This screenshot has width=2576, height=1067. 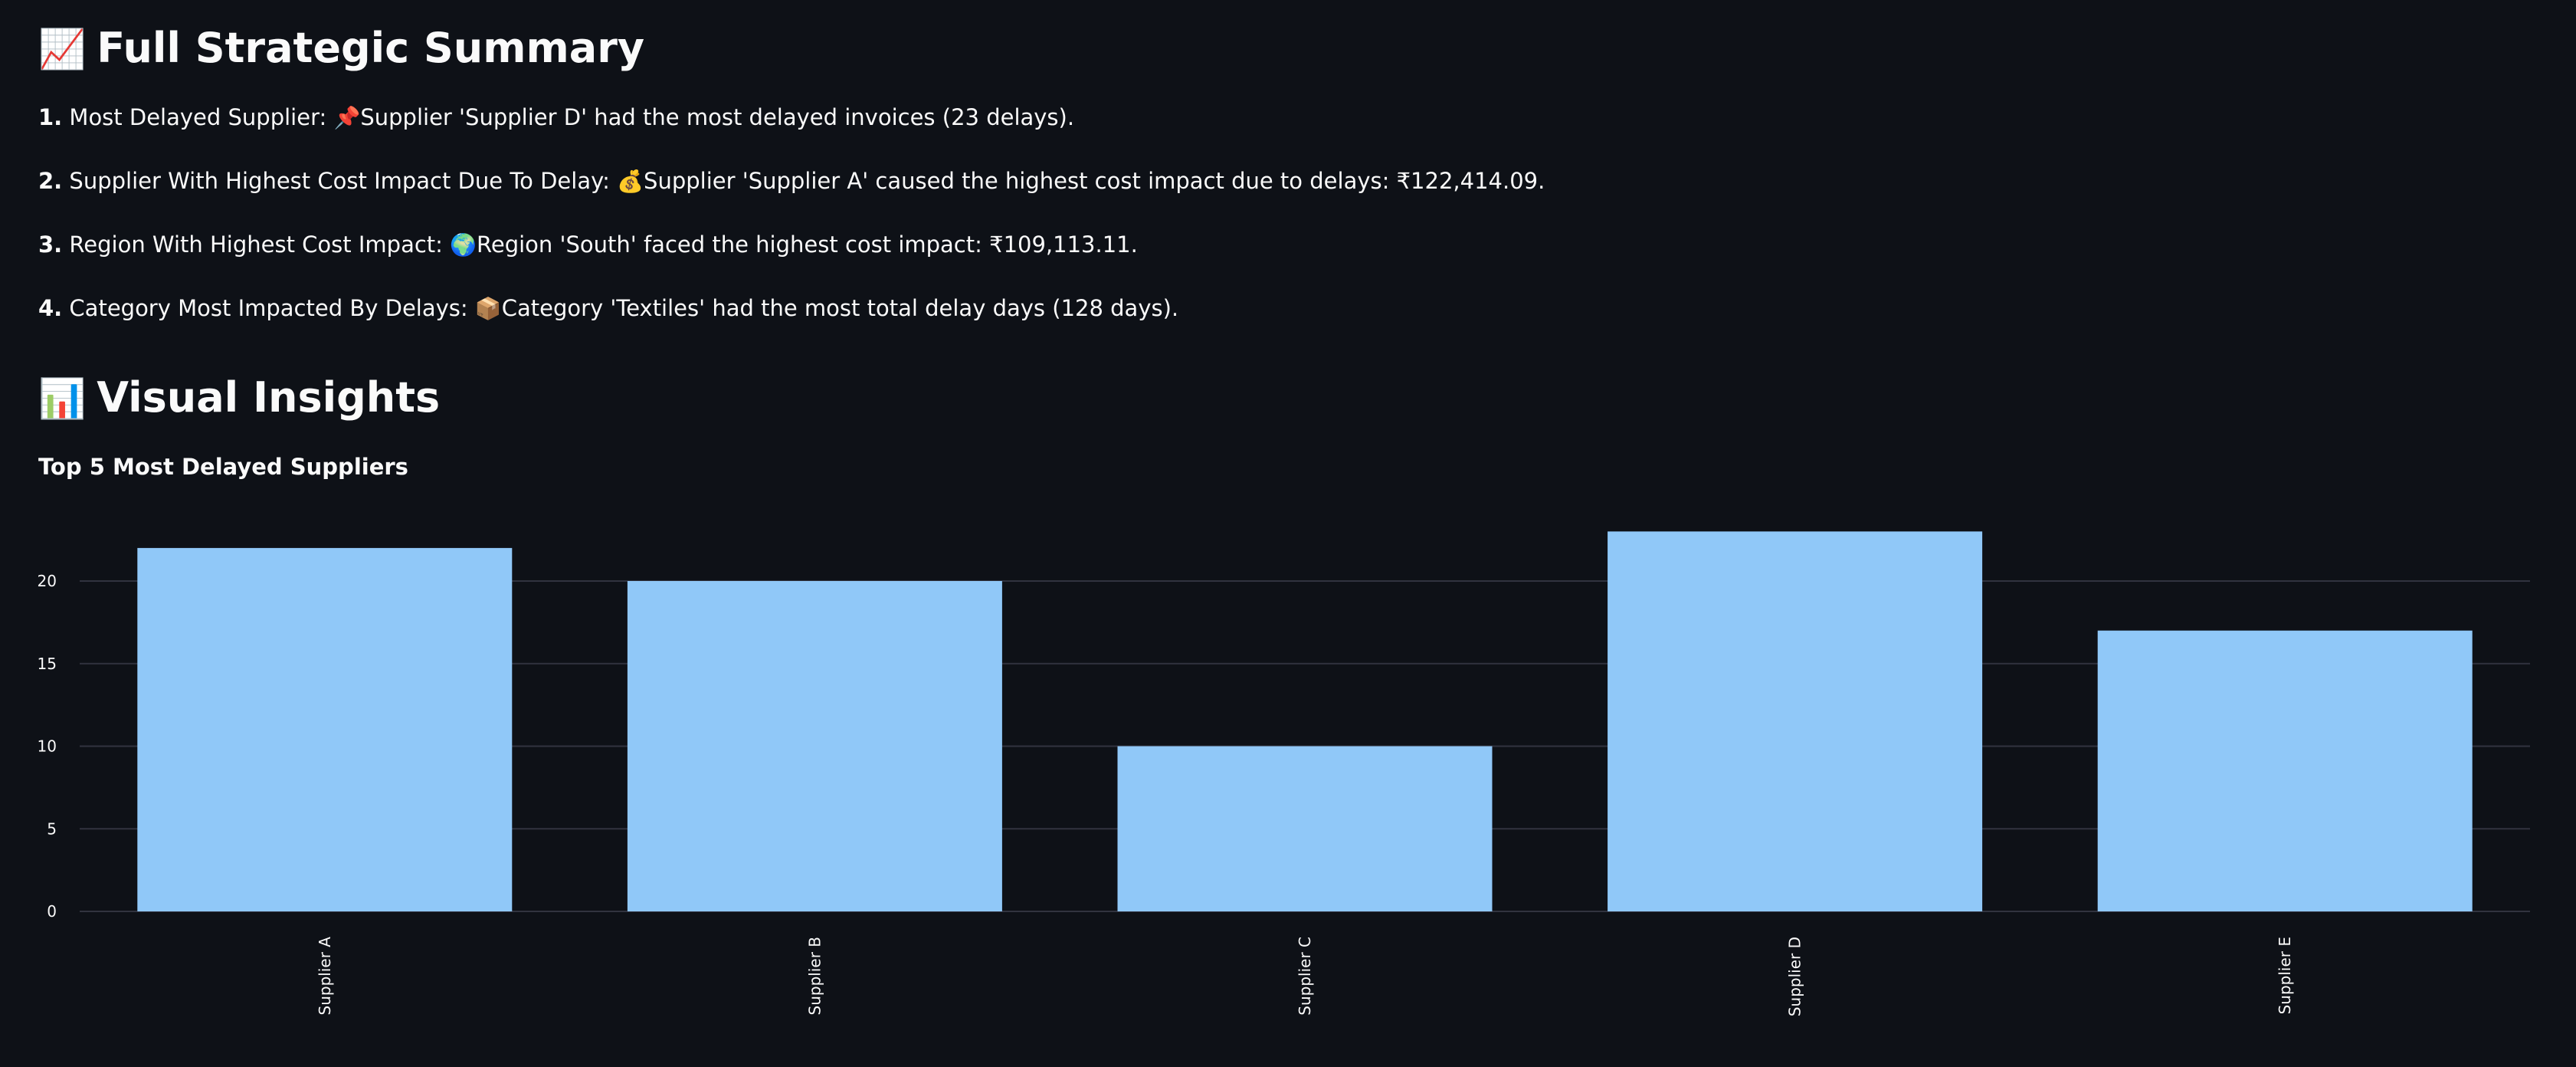 What do you see at coordinates (48, 581) in the screenshot?
I see `y-tick-label: 20` at bounding box center [48, 581].